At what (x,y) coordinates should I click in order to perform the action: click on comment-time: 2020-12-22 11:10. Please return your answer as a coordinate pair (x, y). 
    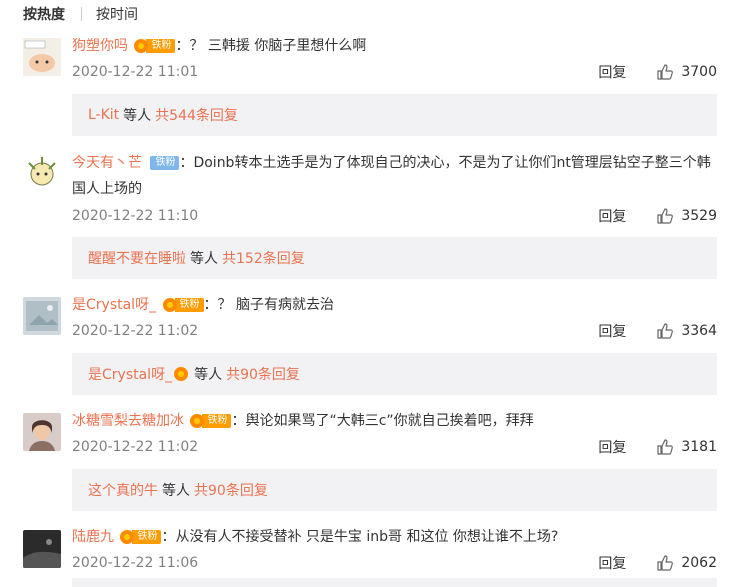
    Looking at the image, I should click on (135, 216).